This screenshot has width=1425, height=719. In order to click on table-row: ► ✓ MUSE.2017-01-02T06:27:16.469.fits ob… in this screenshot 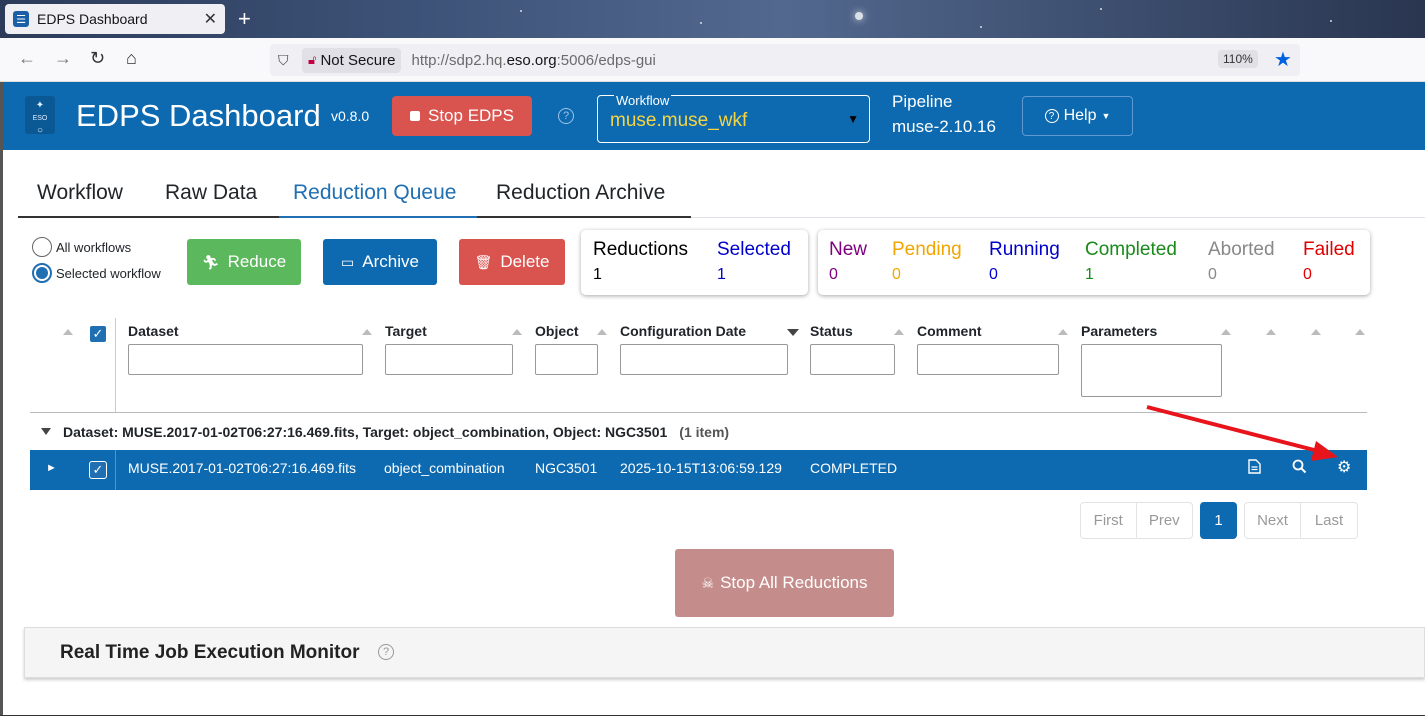, I will do `click(698, 470)`.